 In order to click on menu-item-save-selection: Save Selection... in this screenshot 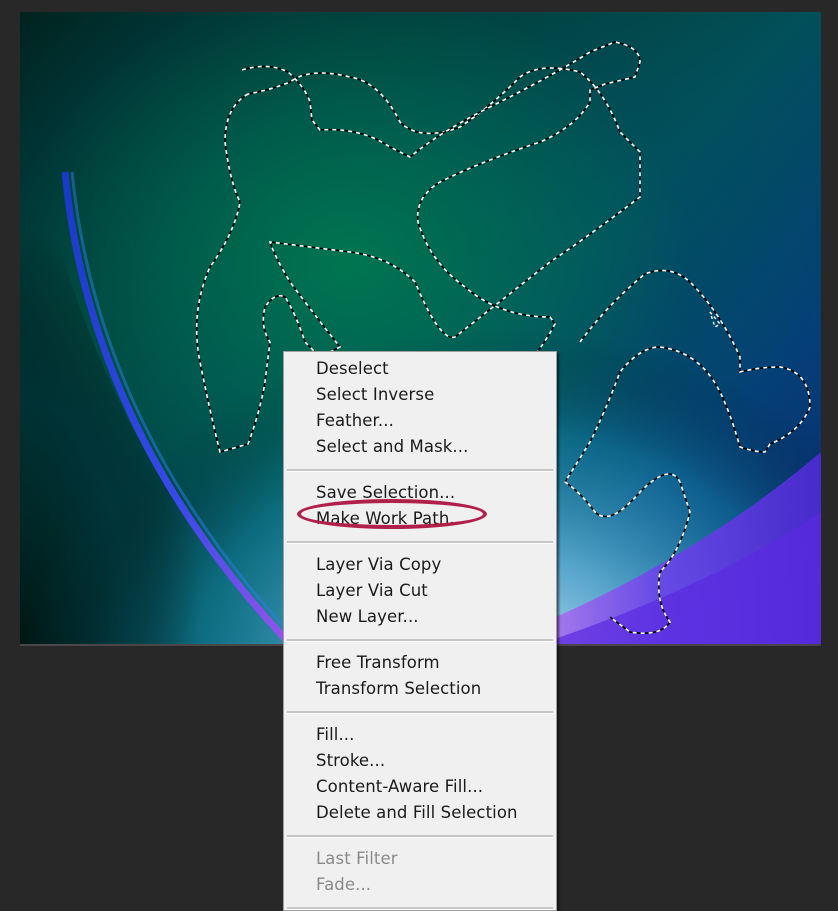, I will do `click(420, 493)`.